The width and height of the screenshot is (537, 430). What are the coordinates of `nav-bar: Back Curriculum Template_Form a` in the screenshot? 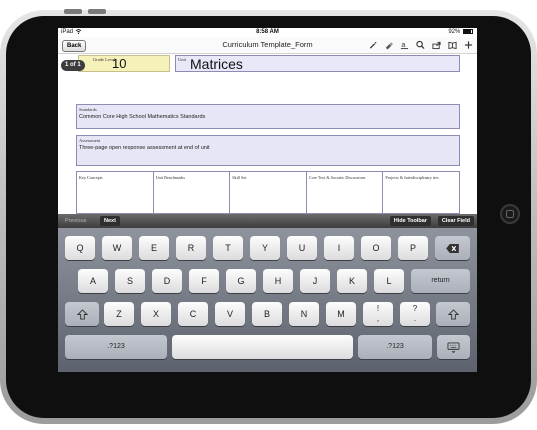 It's located at (267, 45).